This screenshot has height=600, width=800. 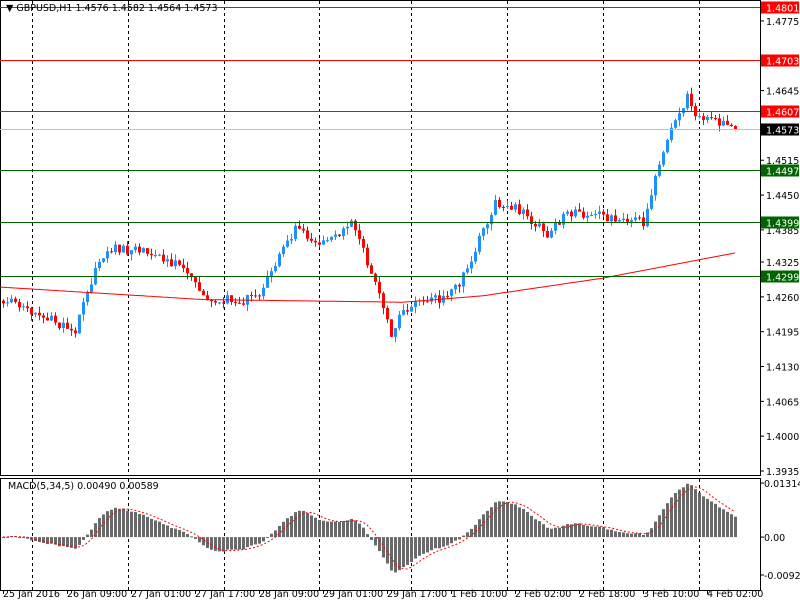 What do you see at coordinates (782, 402) in the screenshot?
I see `price-tick-label: 1.4065` at bounding box center [782, 402].